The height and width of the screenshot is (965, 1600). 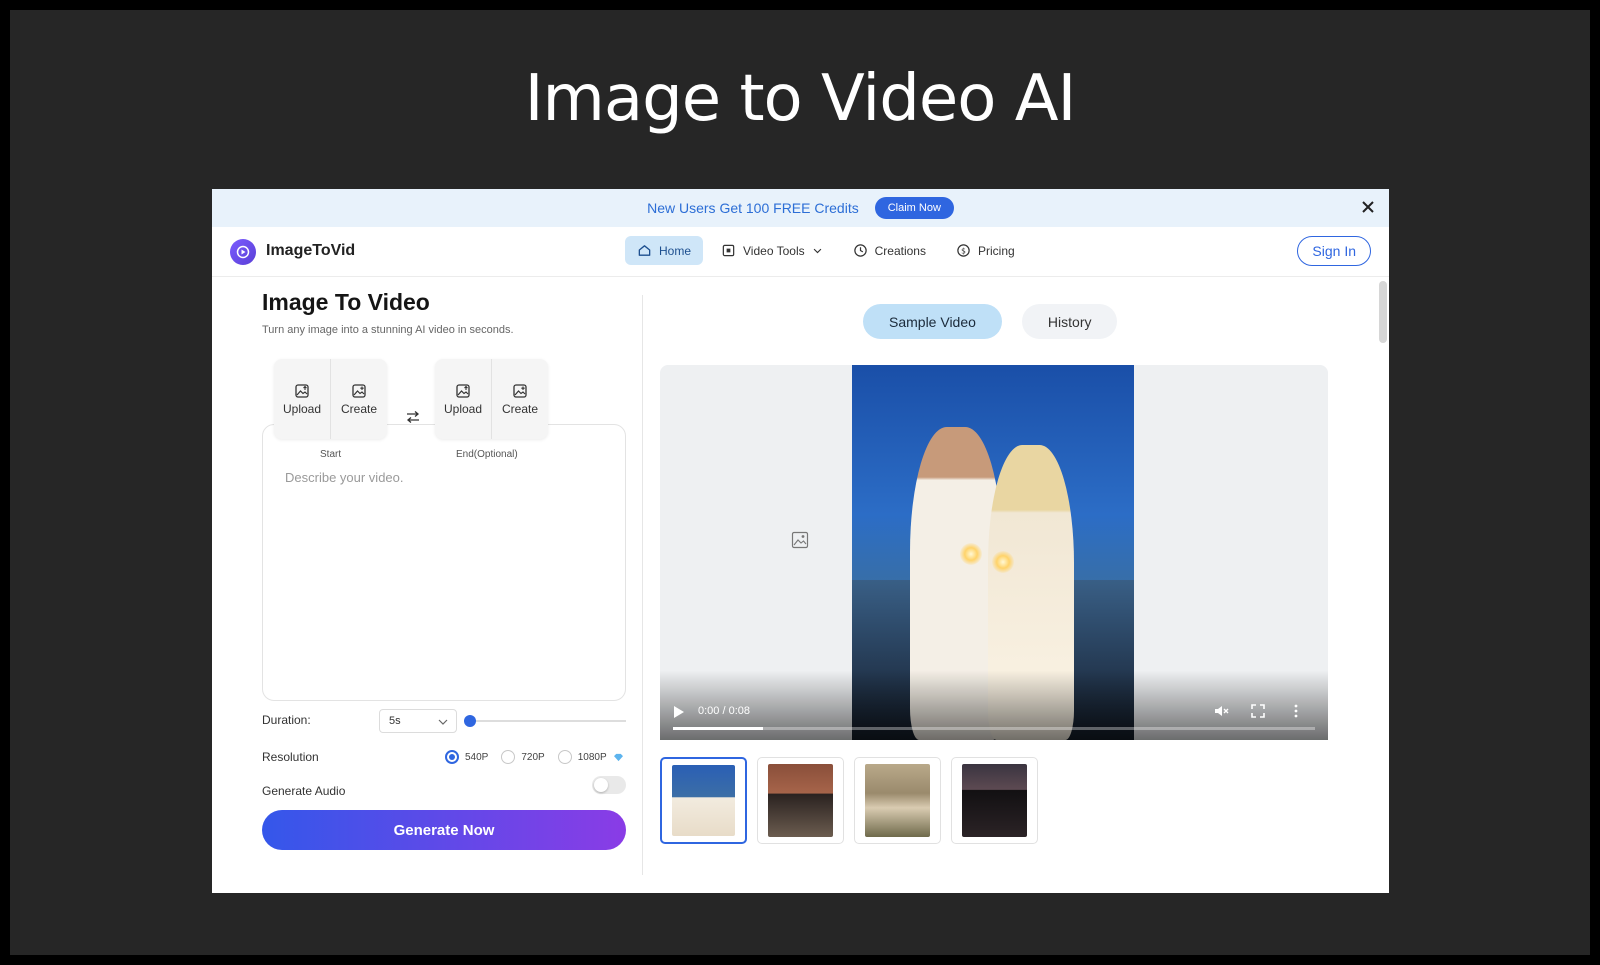 What do you see at coordinates (346, 302) in the screenshot?
I see `panel-title: Image To Video` at bounding box center [346, 302].